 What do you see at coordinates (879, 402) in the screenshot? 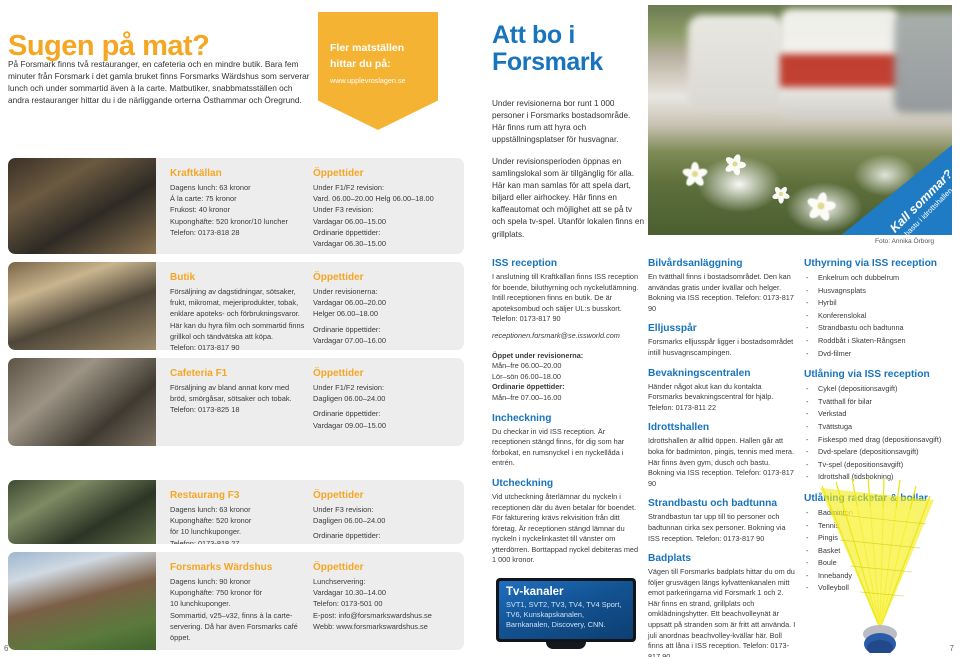
I see `list-item: Tvätthall för bilar` at bounding box center [879, 402].